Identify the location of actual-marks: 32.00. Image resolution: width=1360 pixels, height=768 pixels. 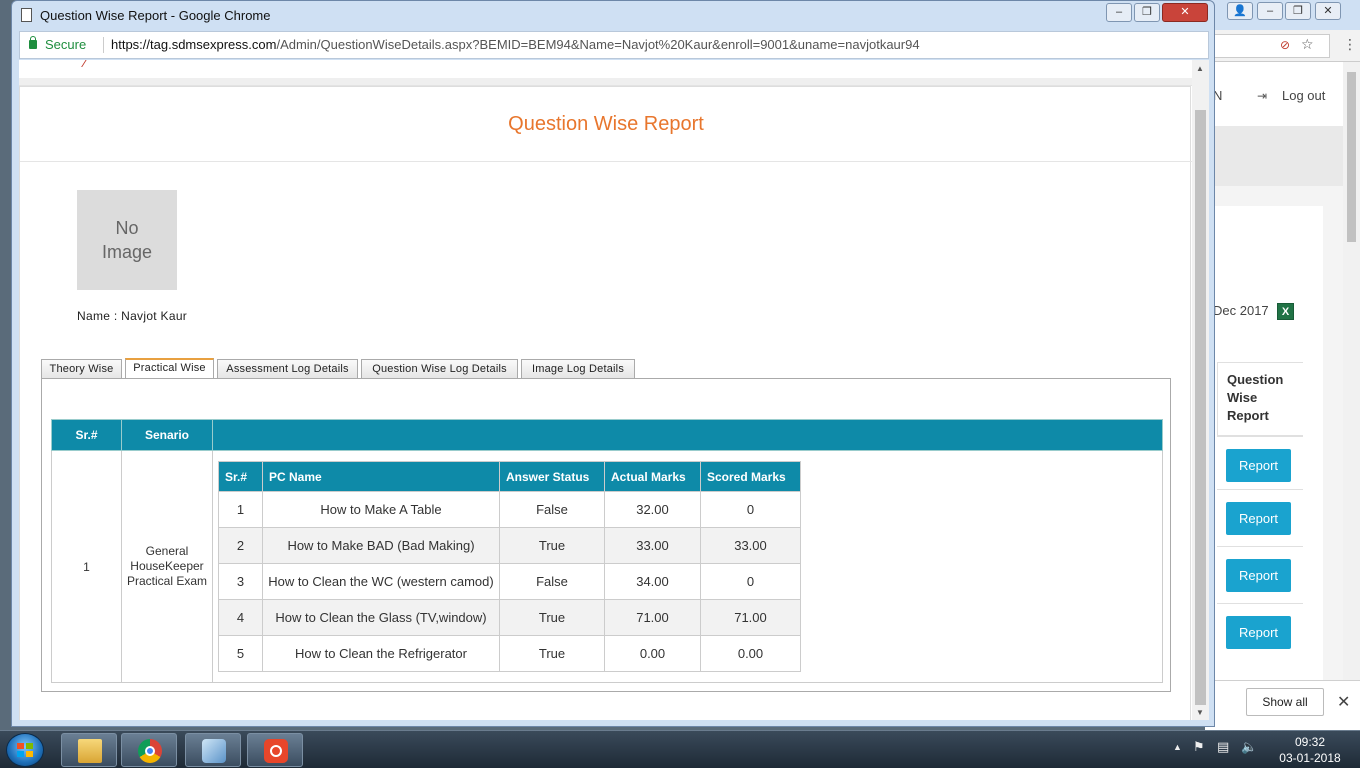
(652, 509).